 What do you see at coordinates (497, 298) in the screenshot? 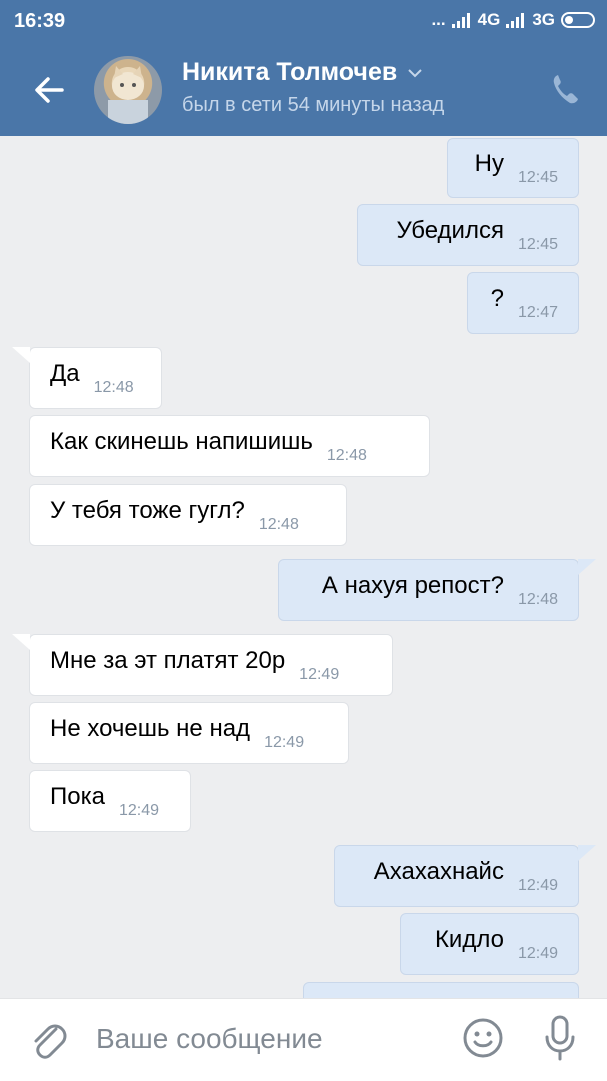
I see `message-text: ?` at bounding box center [497, 298].